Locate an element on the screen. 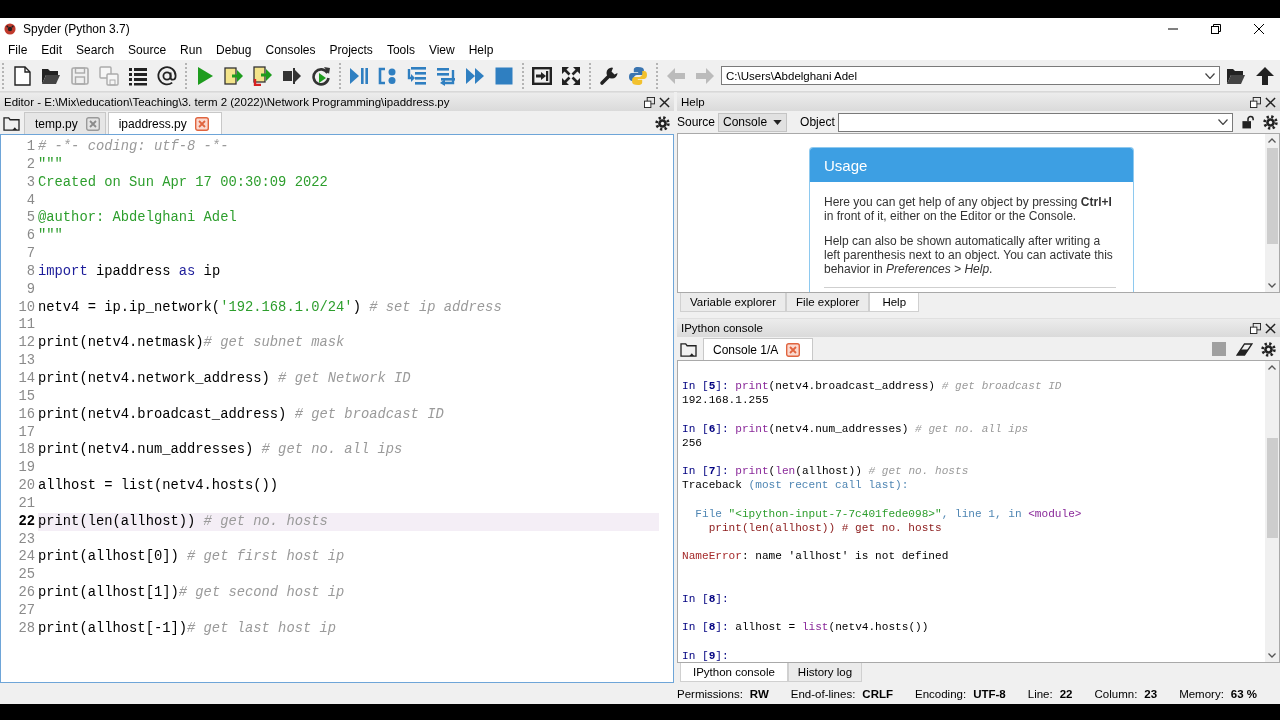 The height and width of the screenshot is (720, 1280). status-value: 63 % is located at coordinates (1244, 693).